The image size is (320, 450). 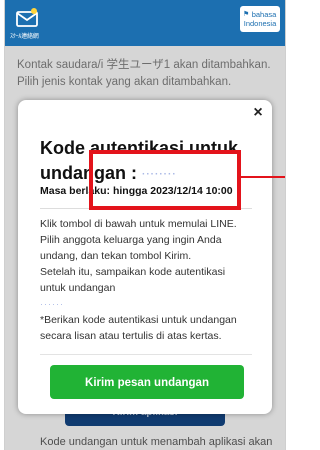 What do you see at coordinates (24, 36) in the screenshot?
I see `app-name: ｽｸｰﾙ連絡網` at bounding box center [24, 36].